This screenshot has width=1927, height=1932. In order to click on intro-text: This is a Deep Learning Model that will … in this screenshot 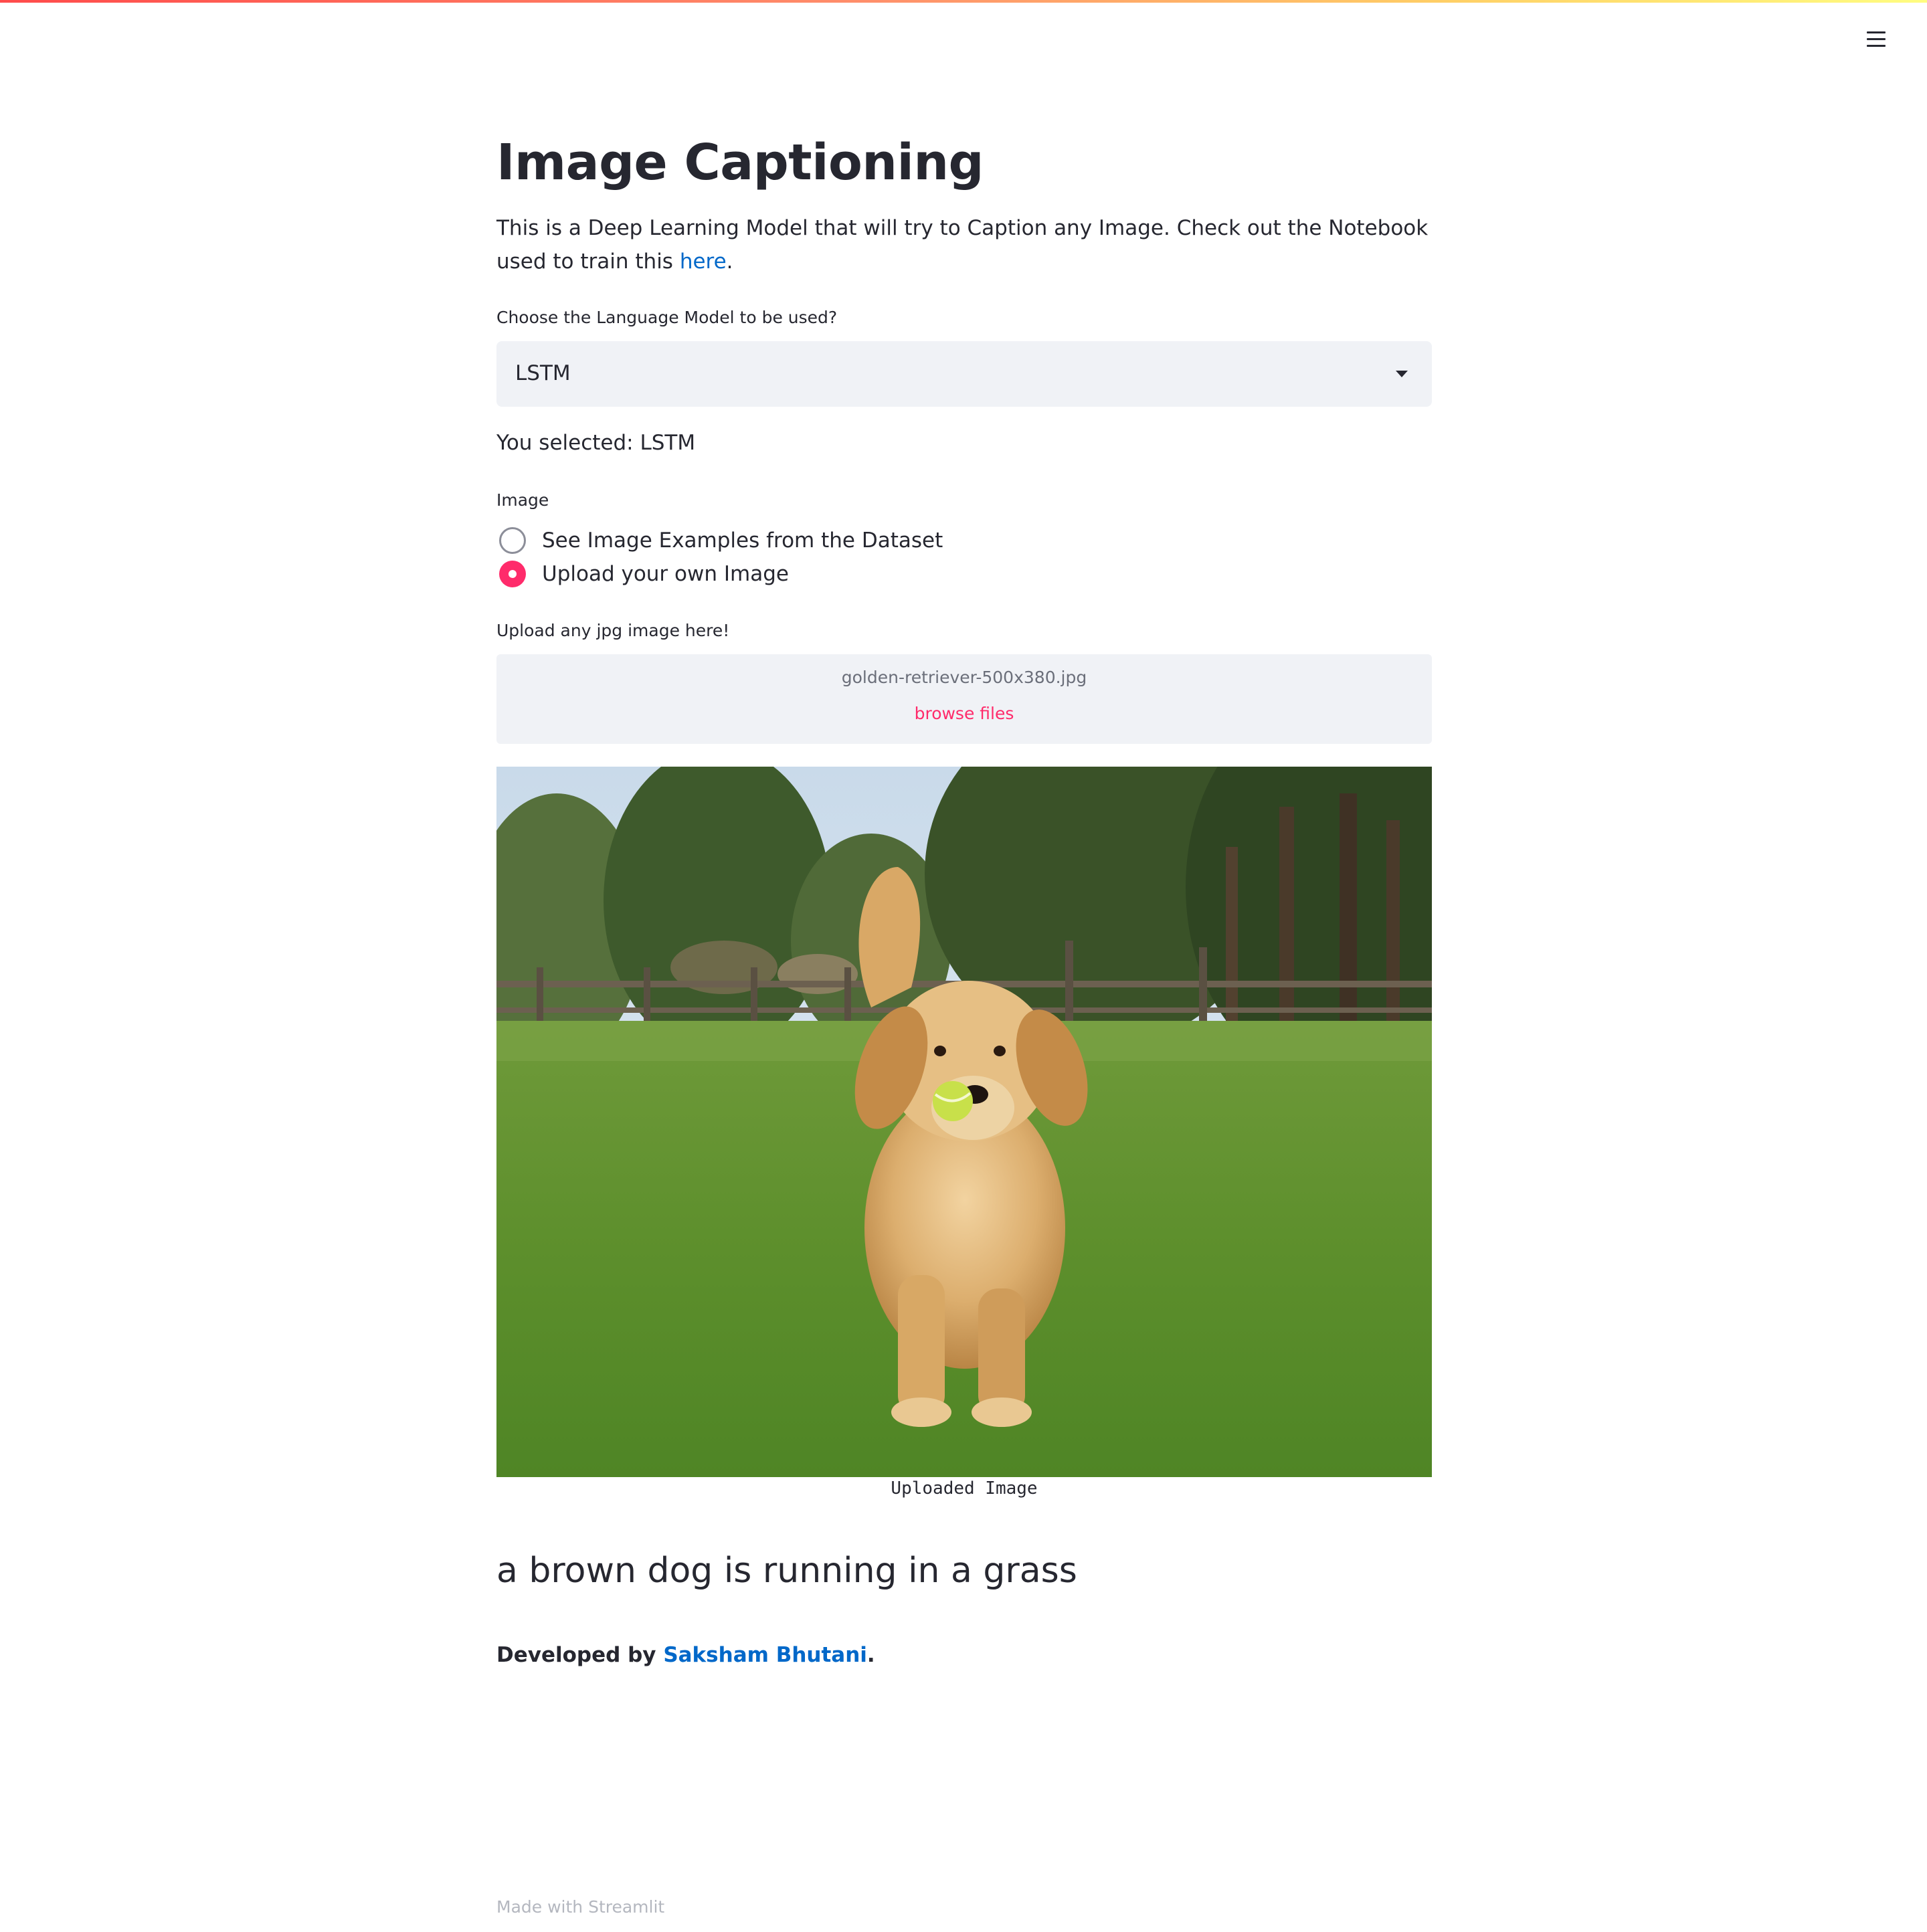, I will do `click(962, 245)`.